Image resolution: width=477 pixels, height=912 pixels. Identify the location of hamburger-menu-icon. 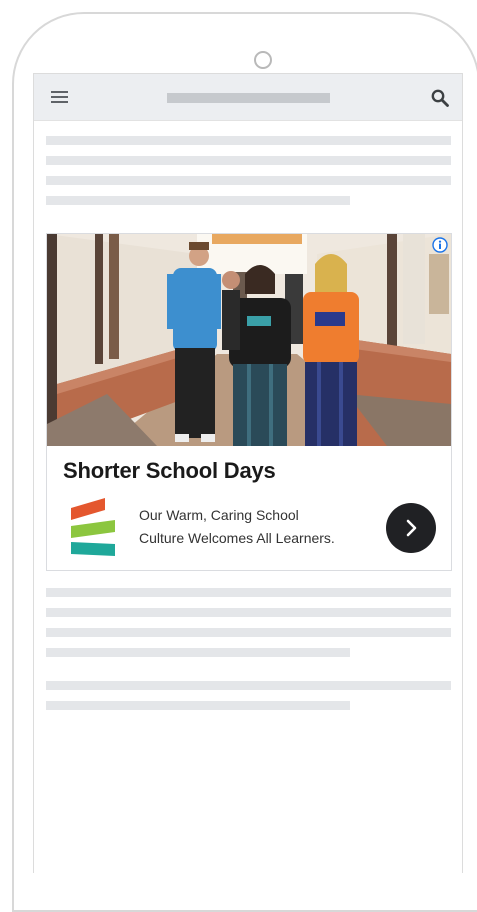
(59, 97).